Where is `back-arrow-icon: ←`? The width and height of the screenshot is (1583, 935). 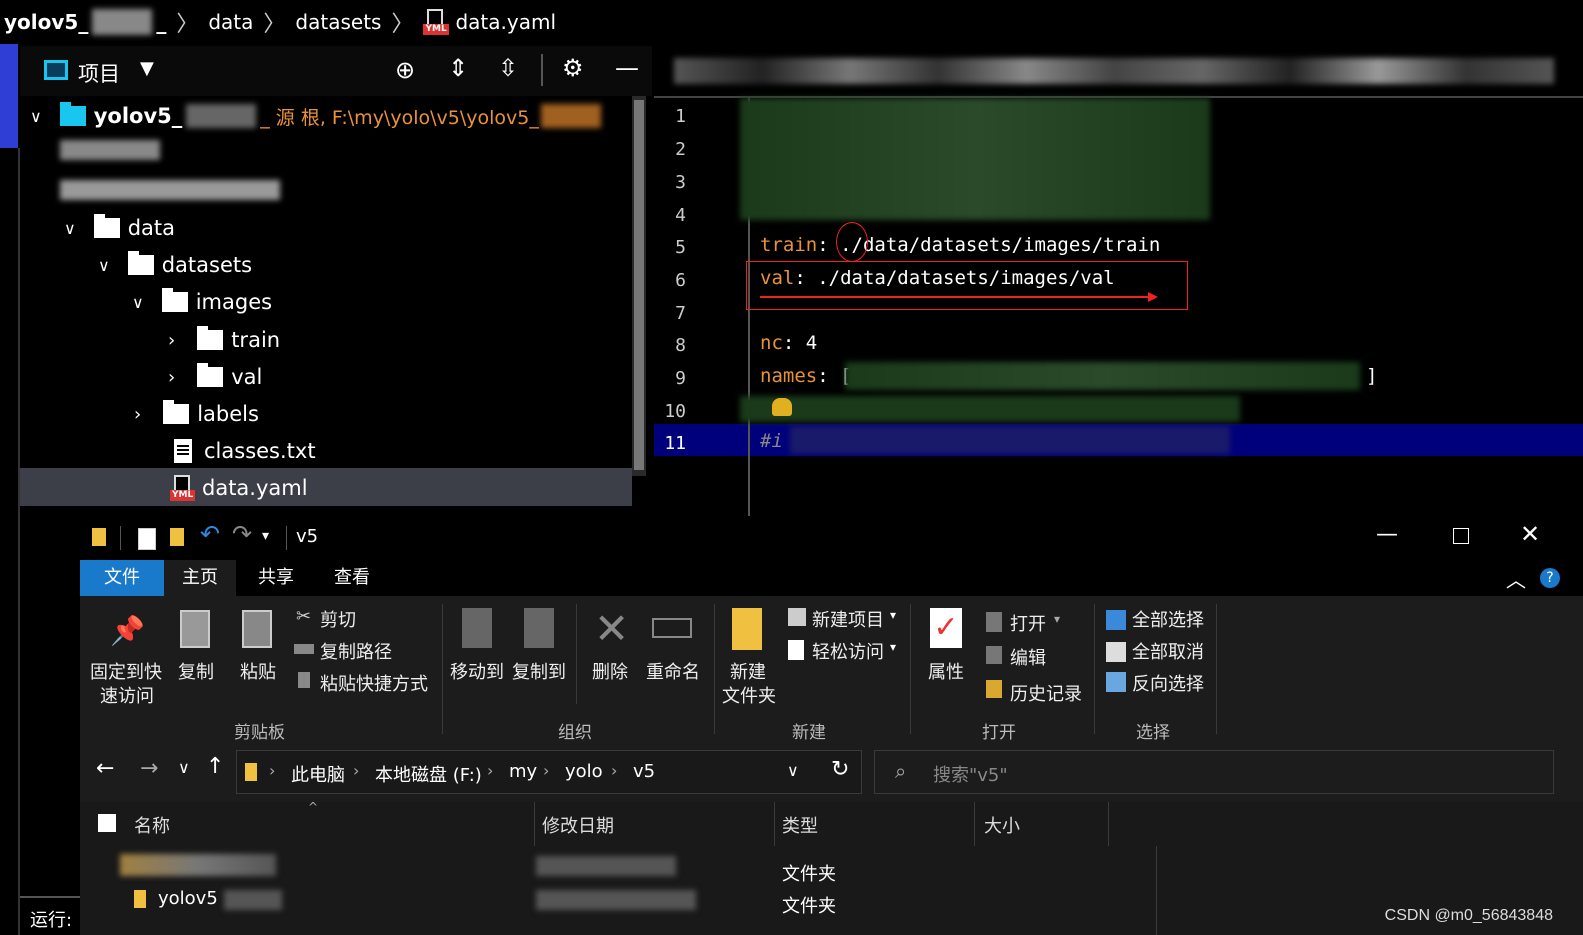 back-arrow-icon: ← is located at coordinates (105, 768).